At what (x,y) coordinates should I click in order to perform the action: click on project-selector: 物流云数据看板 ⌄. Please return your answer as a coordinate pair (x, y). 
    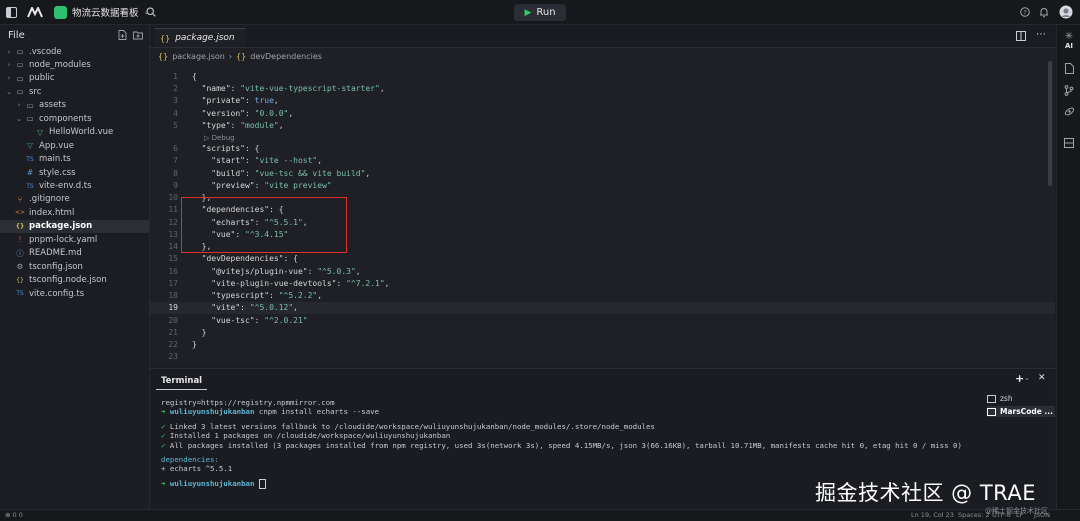
    Looking at the image, I should click on (101, 12).